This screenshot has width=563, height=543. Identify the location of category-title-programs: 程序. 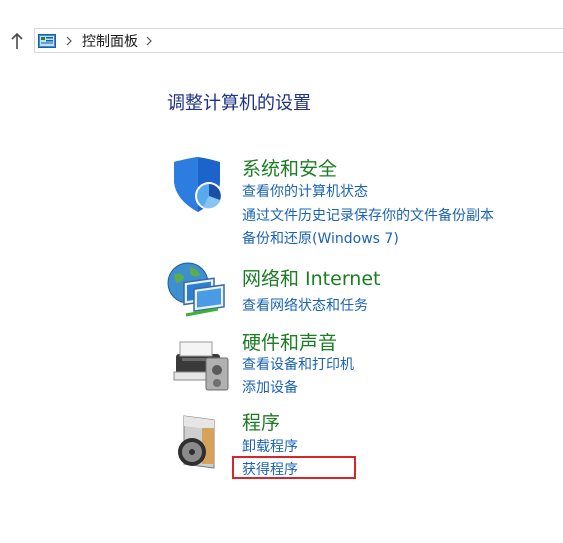
(261, 421).